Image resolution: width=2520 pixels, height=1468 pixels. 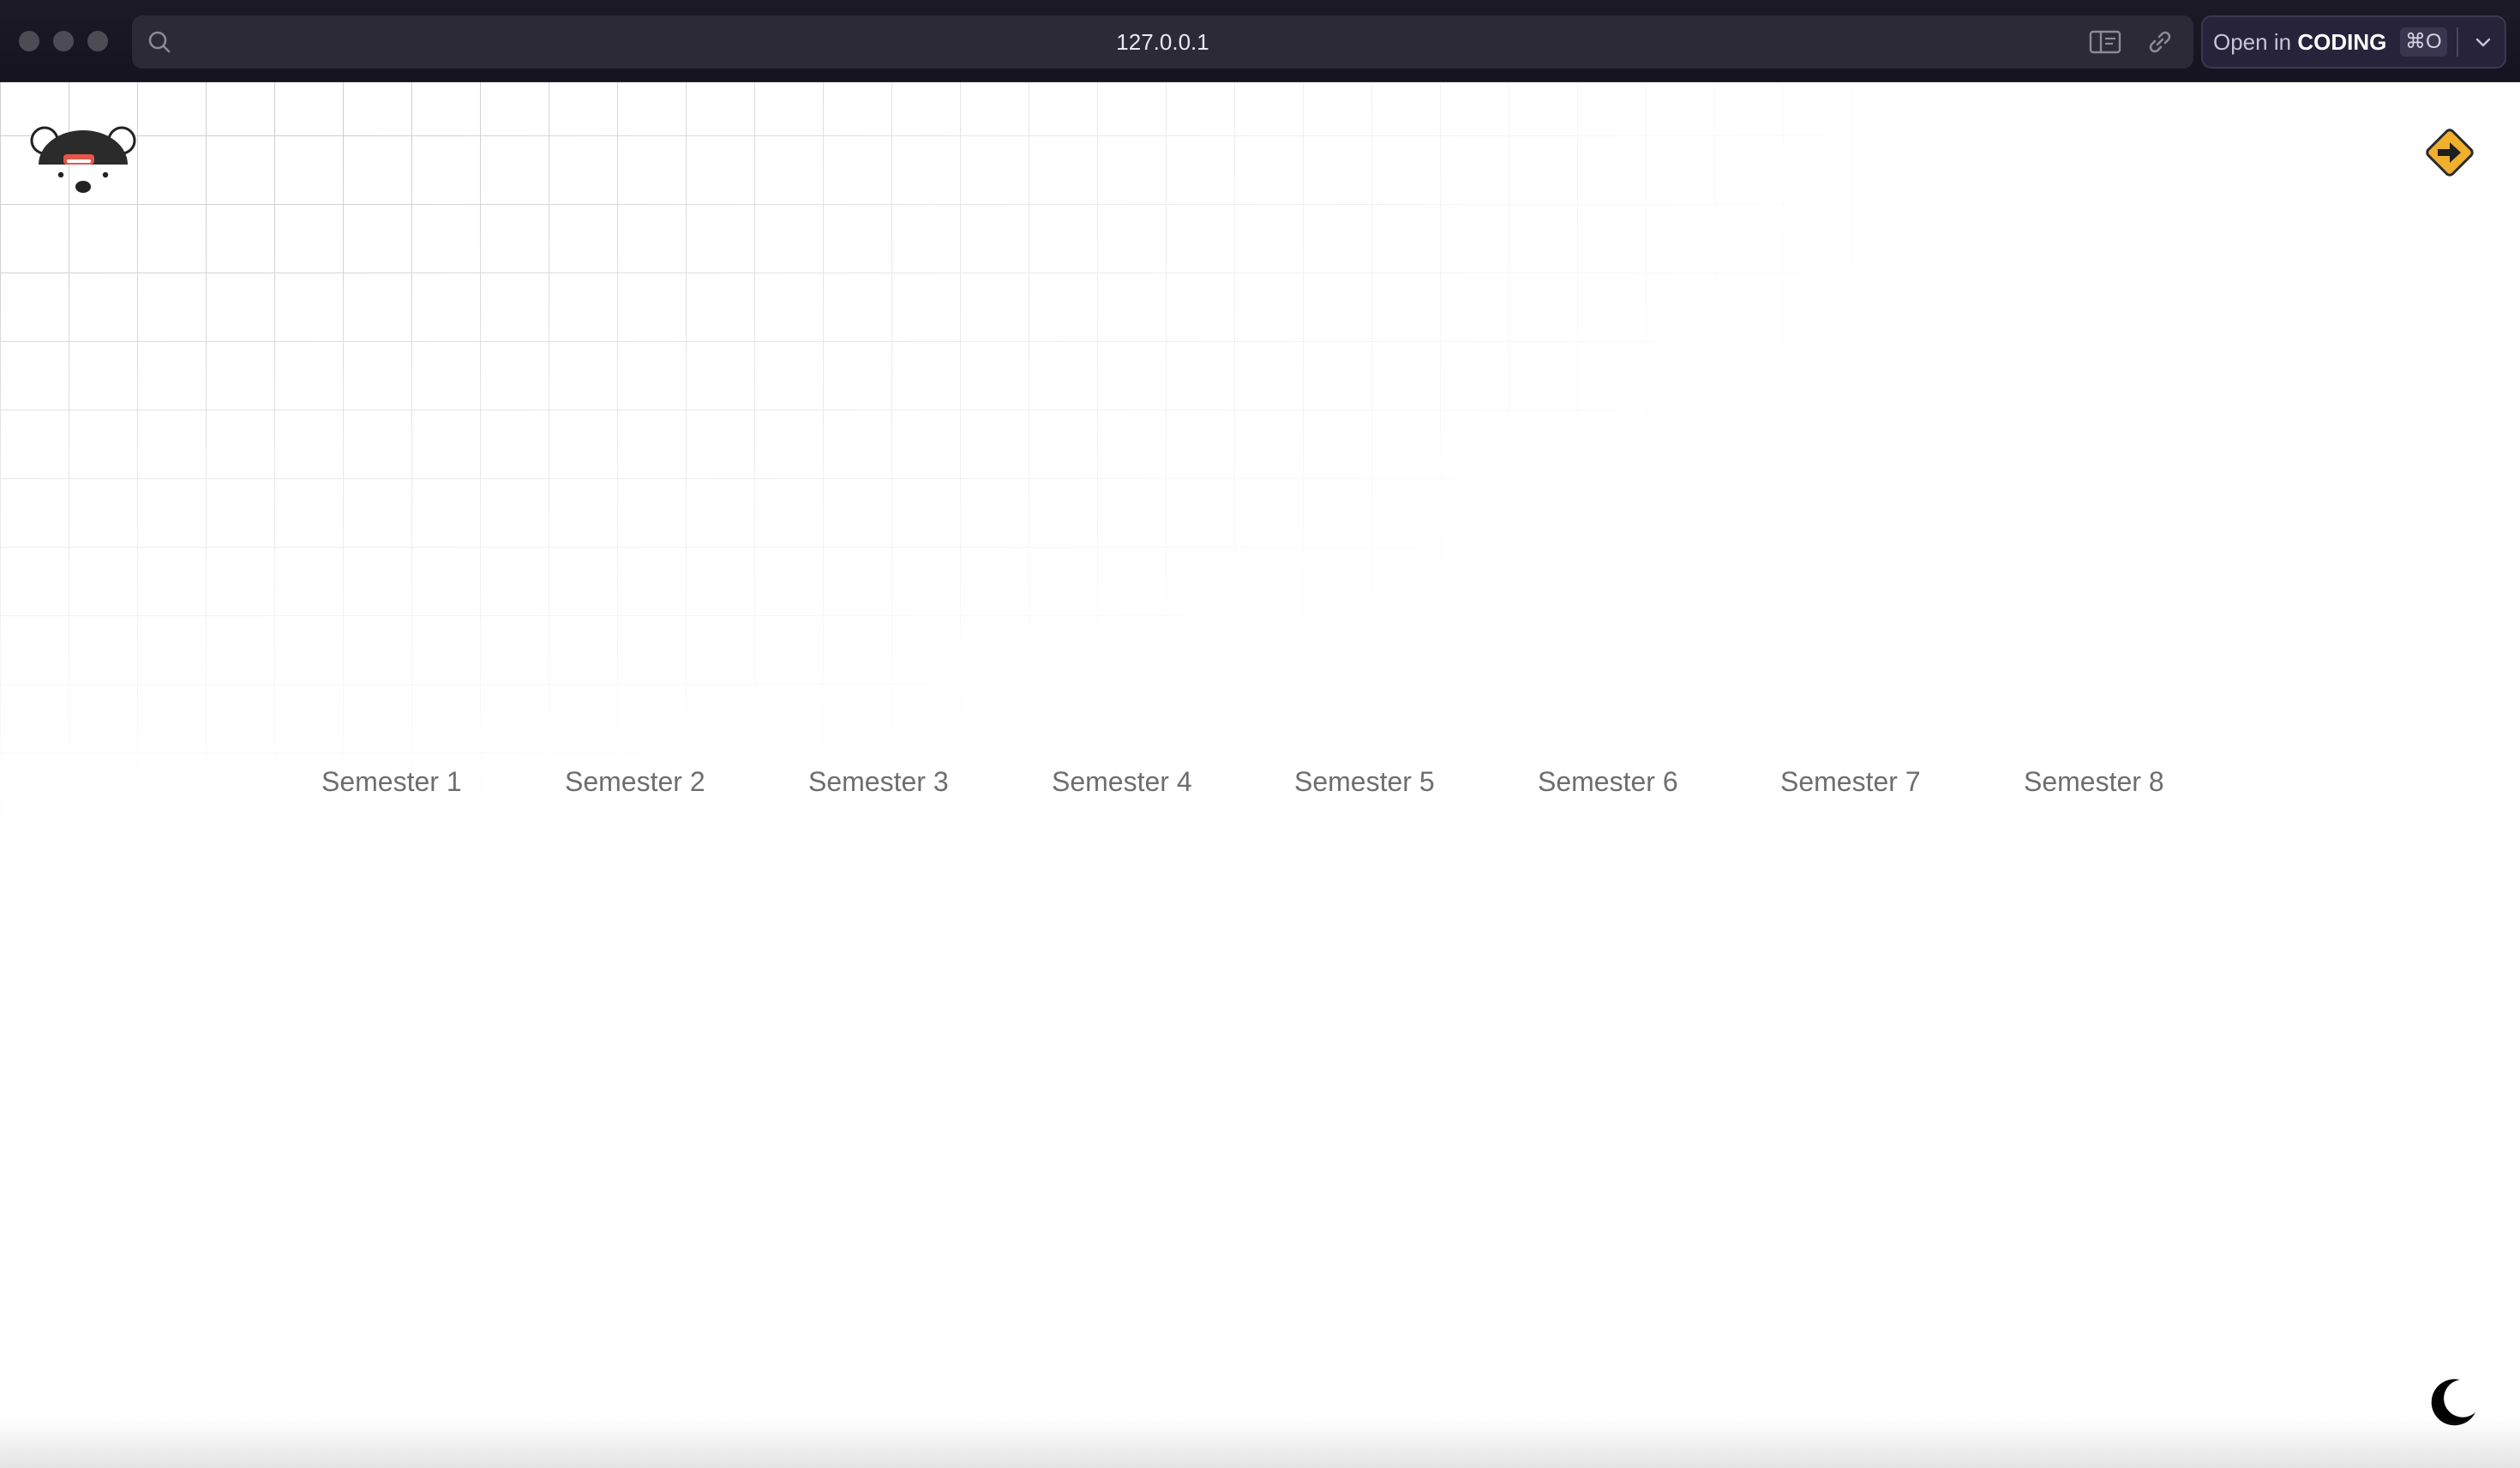 I want to click on link-icon, so click(x=2160, y=42).